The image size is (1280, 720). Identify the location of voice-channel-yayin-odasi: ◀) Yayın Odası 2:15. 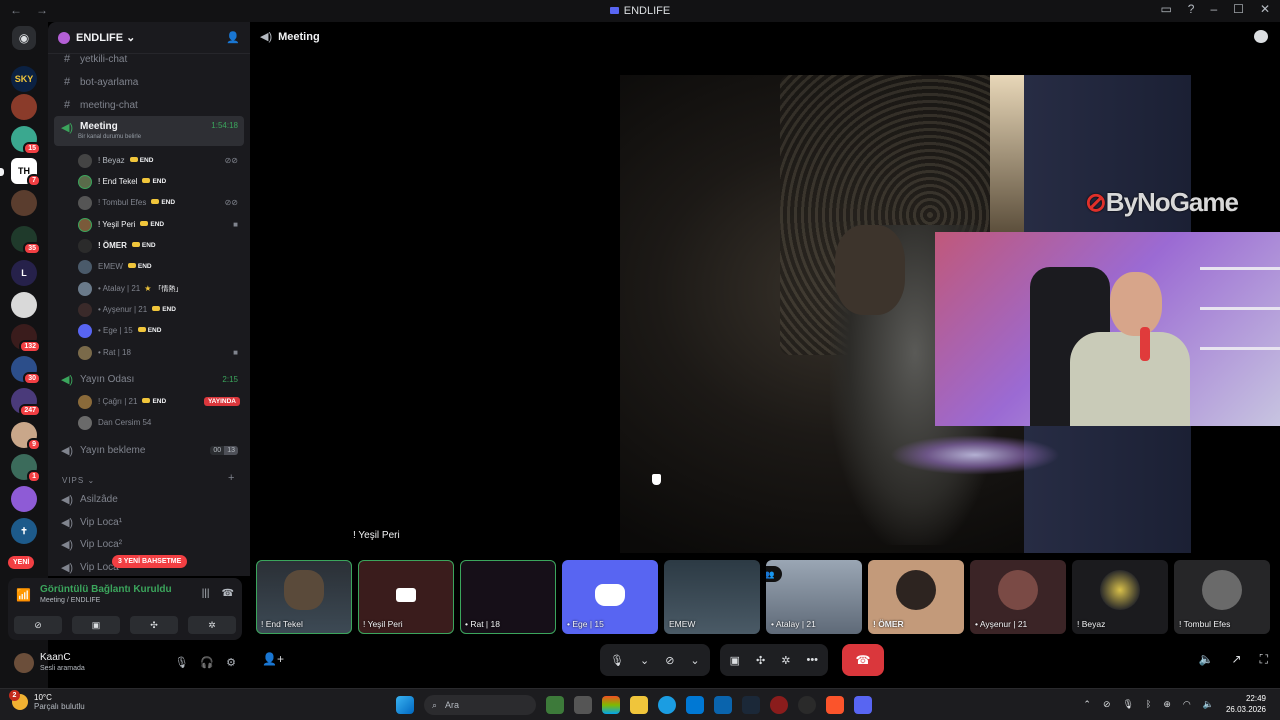
(149, 379).